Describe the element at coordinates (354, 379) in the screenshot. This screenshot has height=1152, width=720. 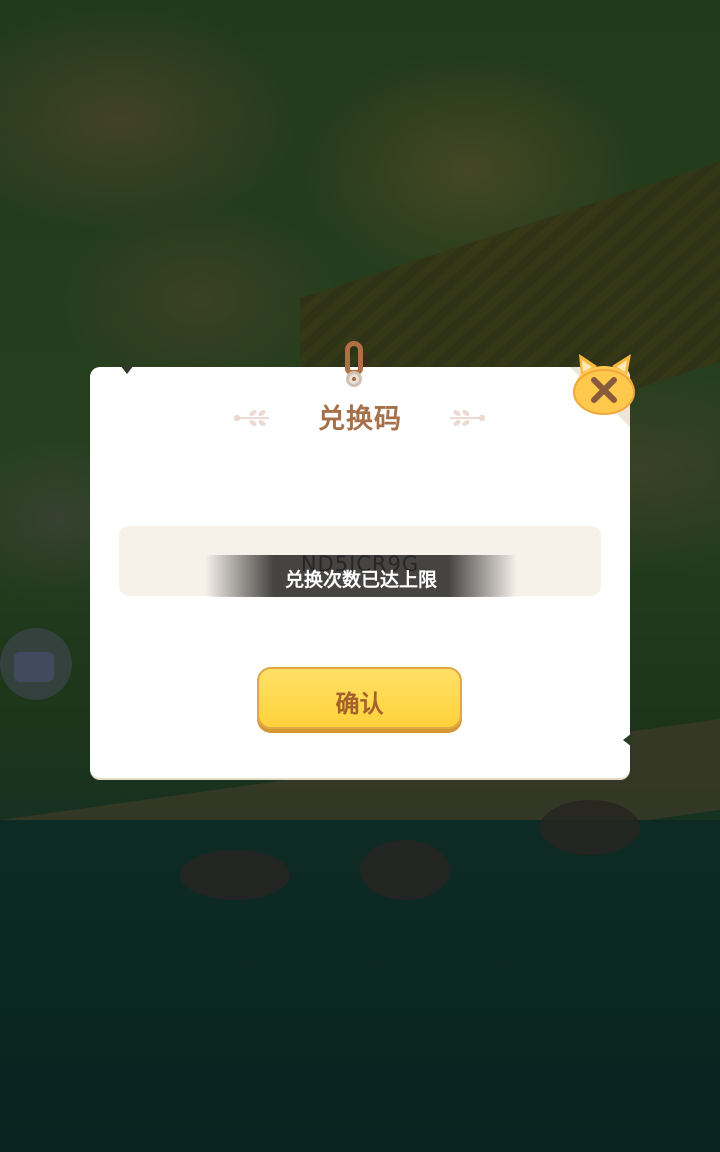
I see `pin-icon` at that location.